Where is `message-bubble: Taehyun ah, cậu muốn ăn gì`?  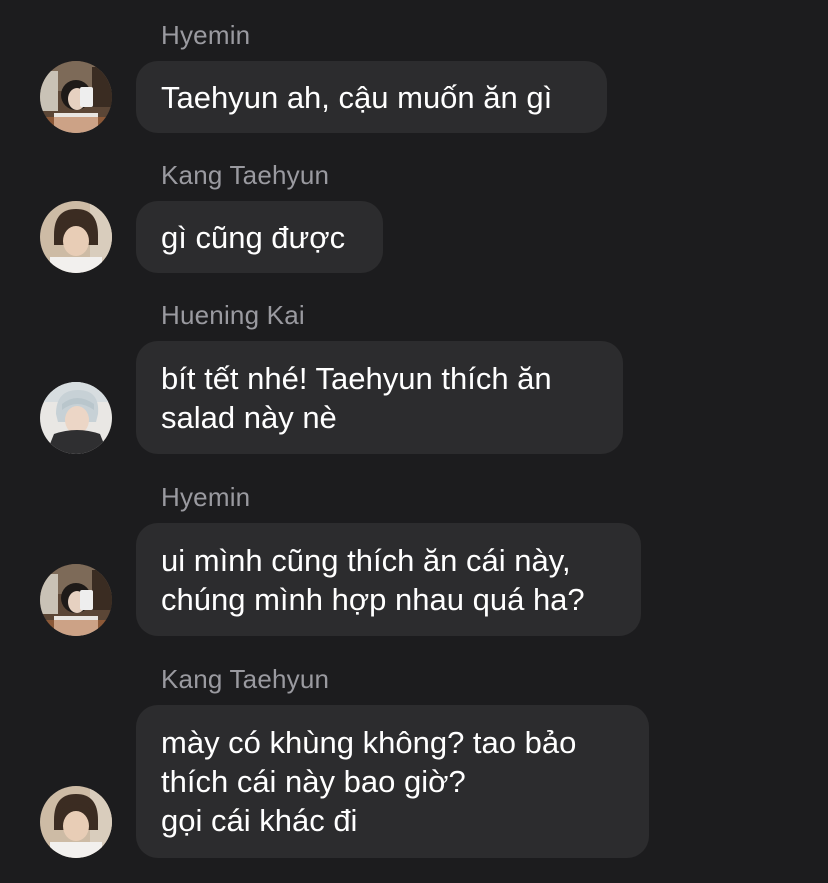 message-bubble: Taehyun ah, cậu muốn ăn gì is located at coordinates (371, 97).